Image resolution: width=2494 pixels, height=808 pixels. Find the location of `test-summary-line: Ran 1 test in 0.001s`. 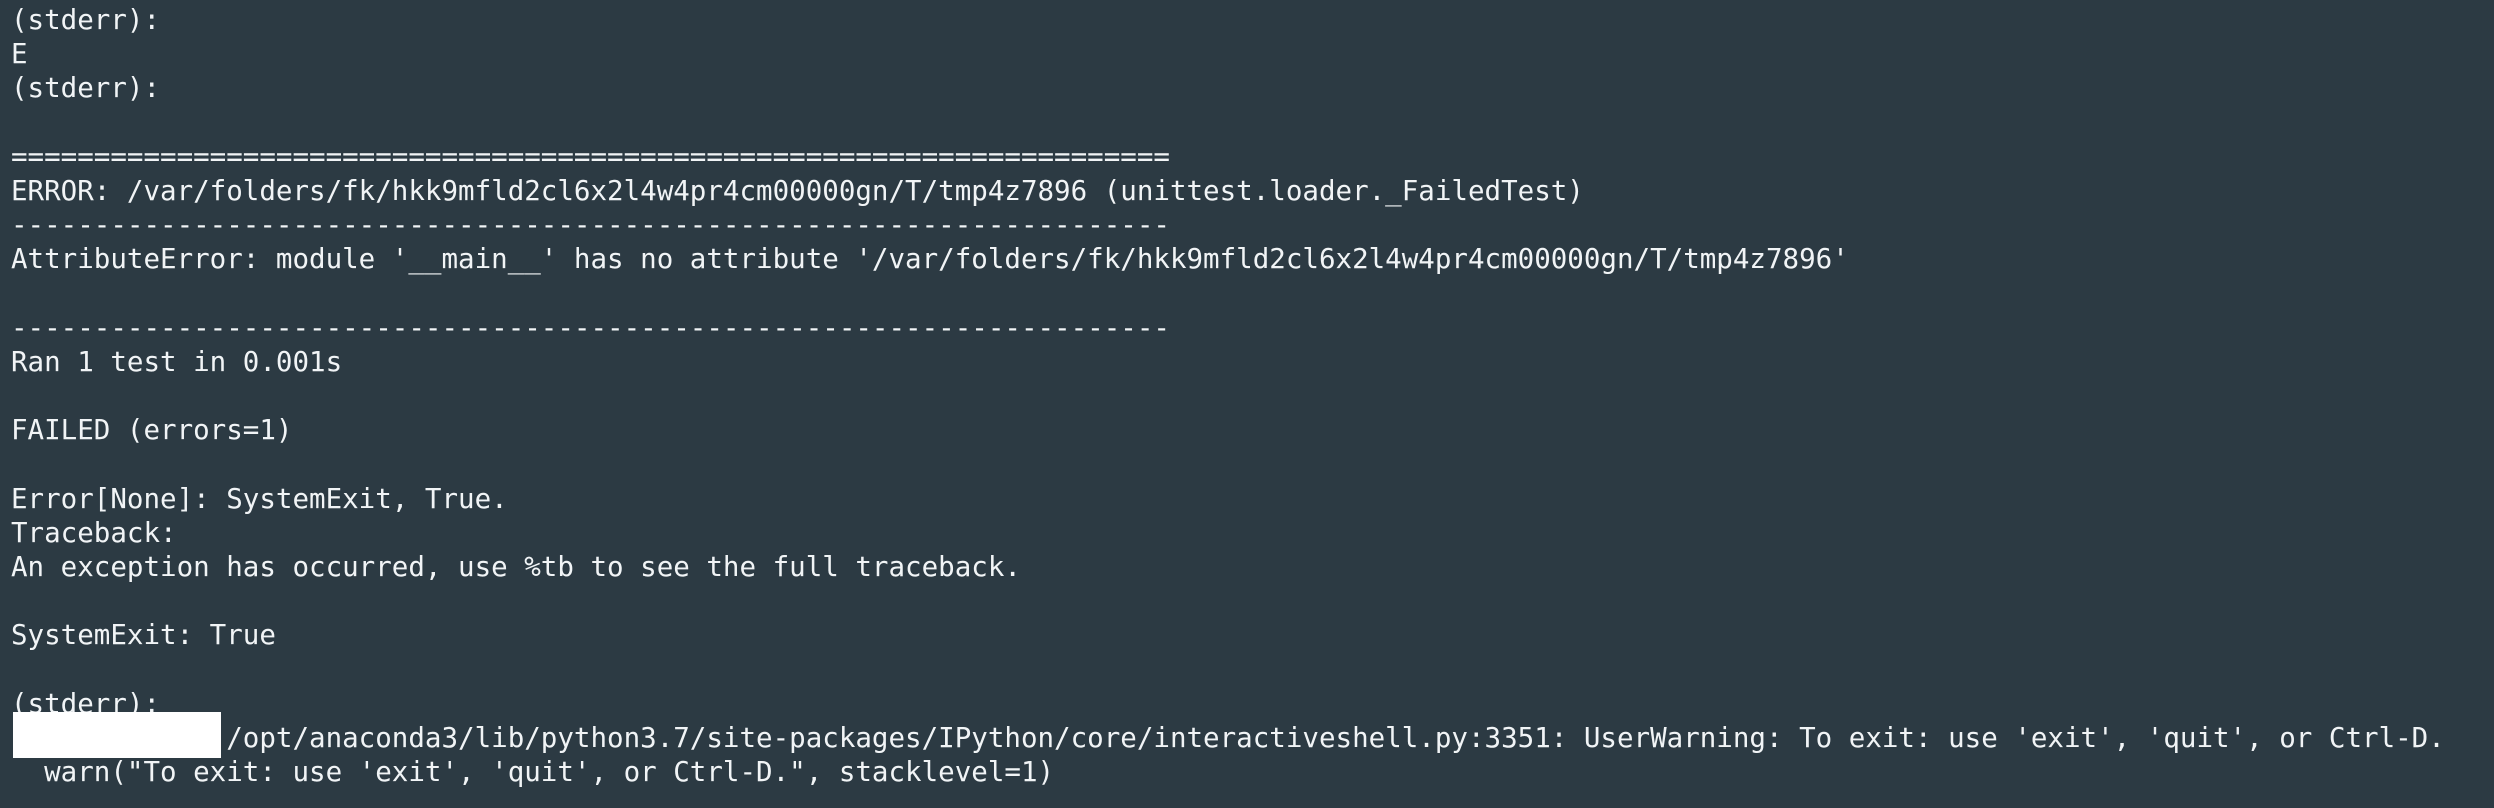

test-summary-line: Ran 1 test in 0.001s is located at coordinates (177, 361).